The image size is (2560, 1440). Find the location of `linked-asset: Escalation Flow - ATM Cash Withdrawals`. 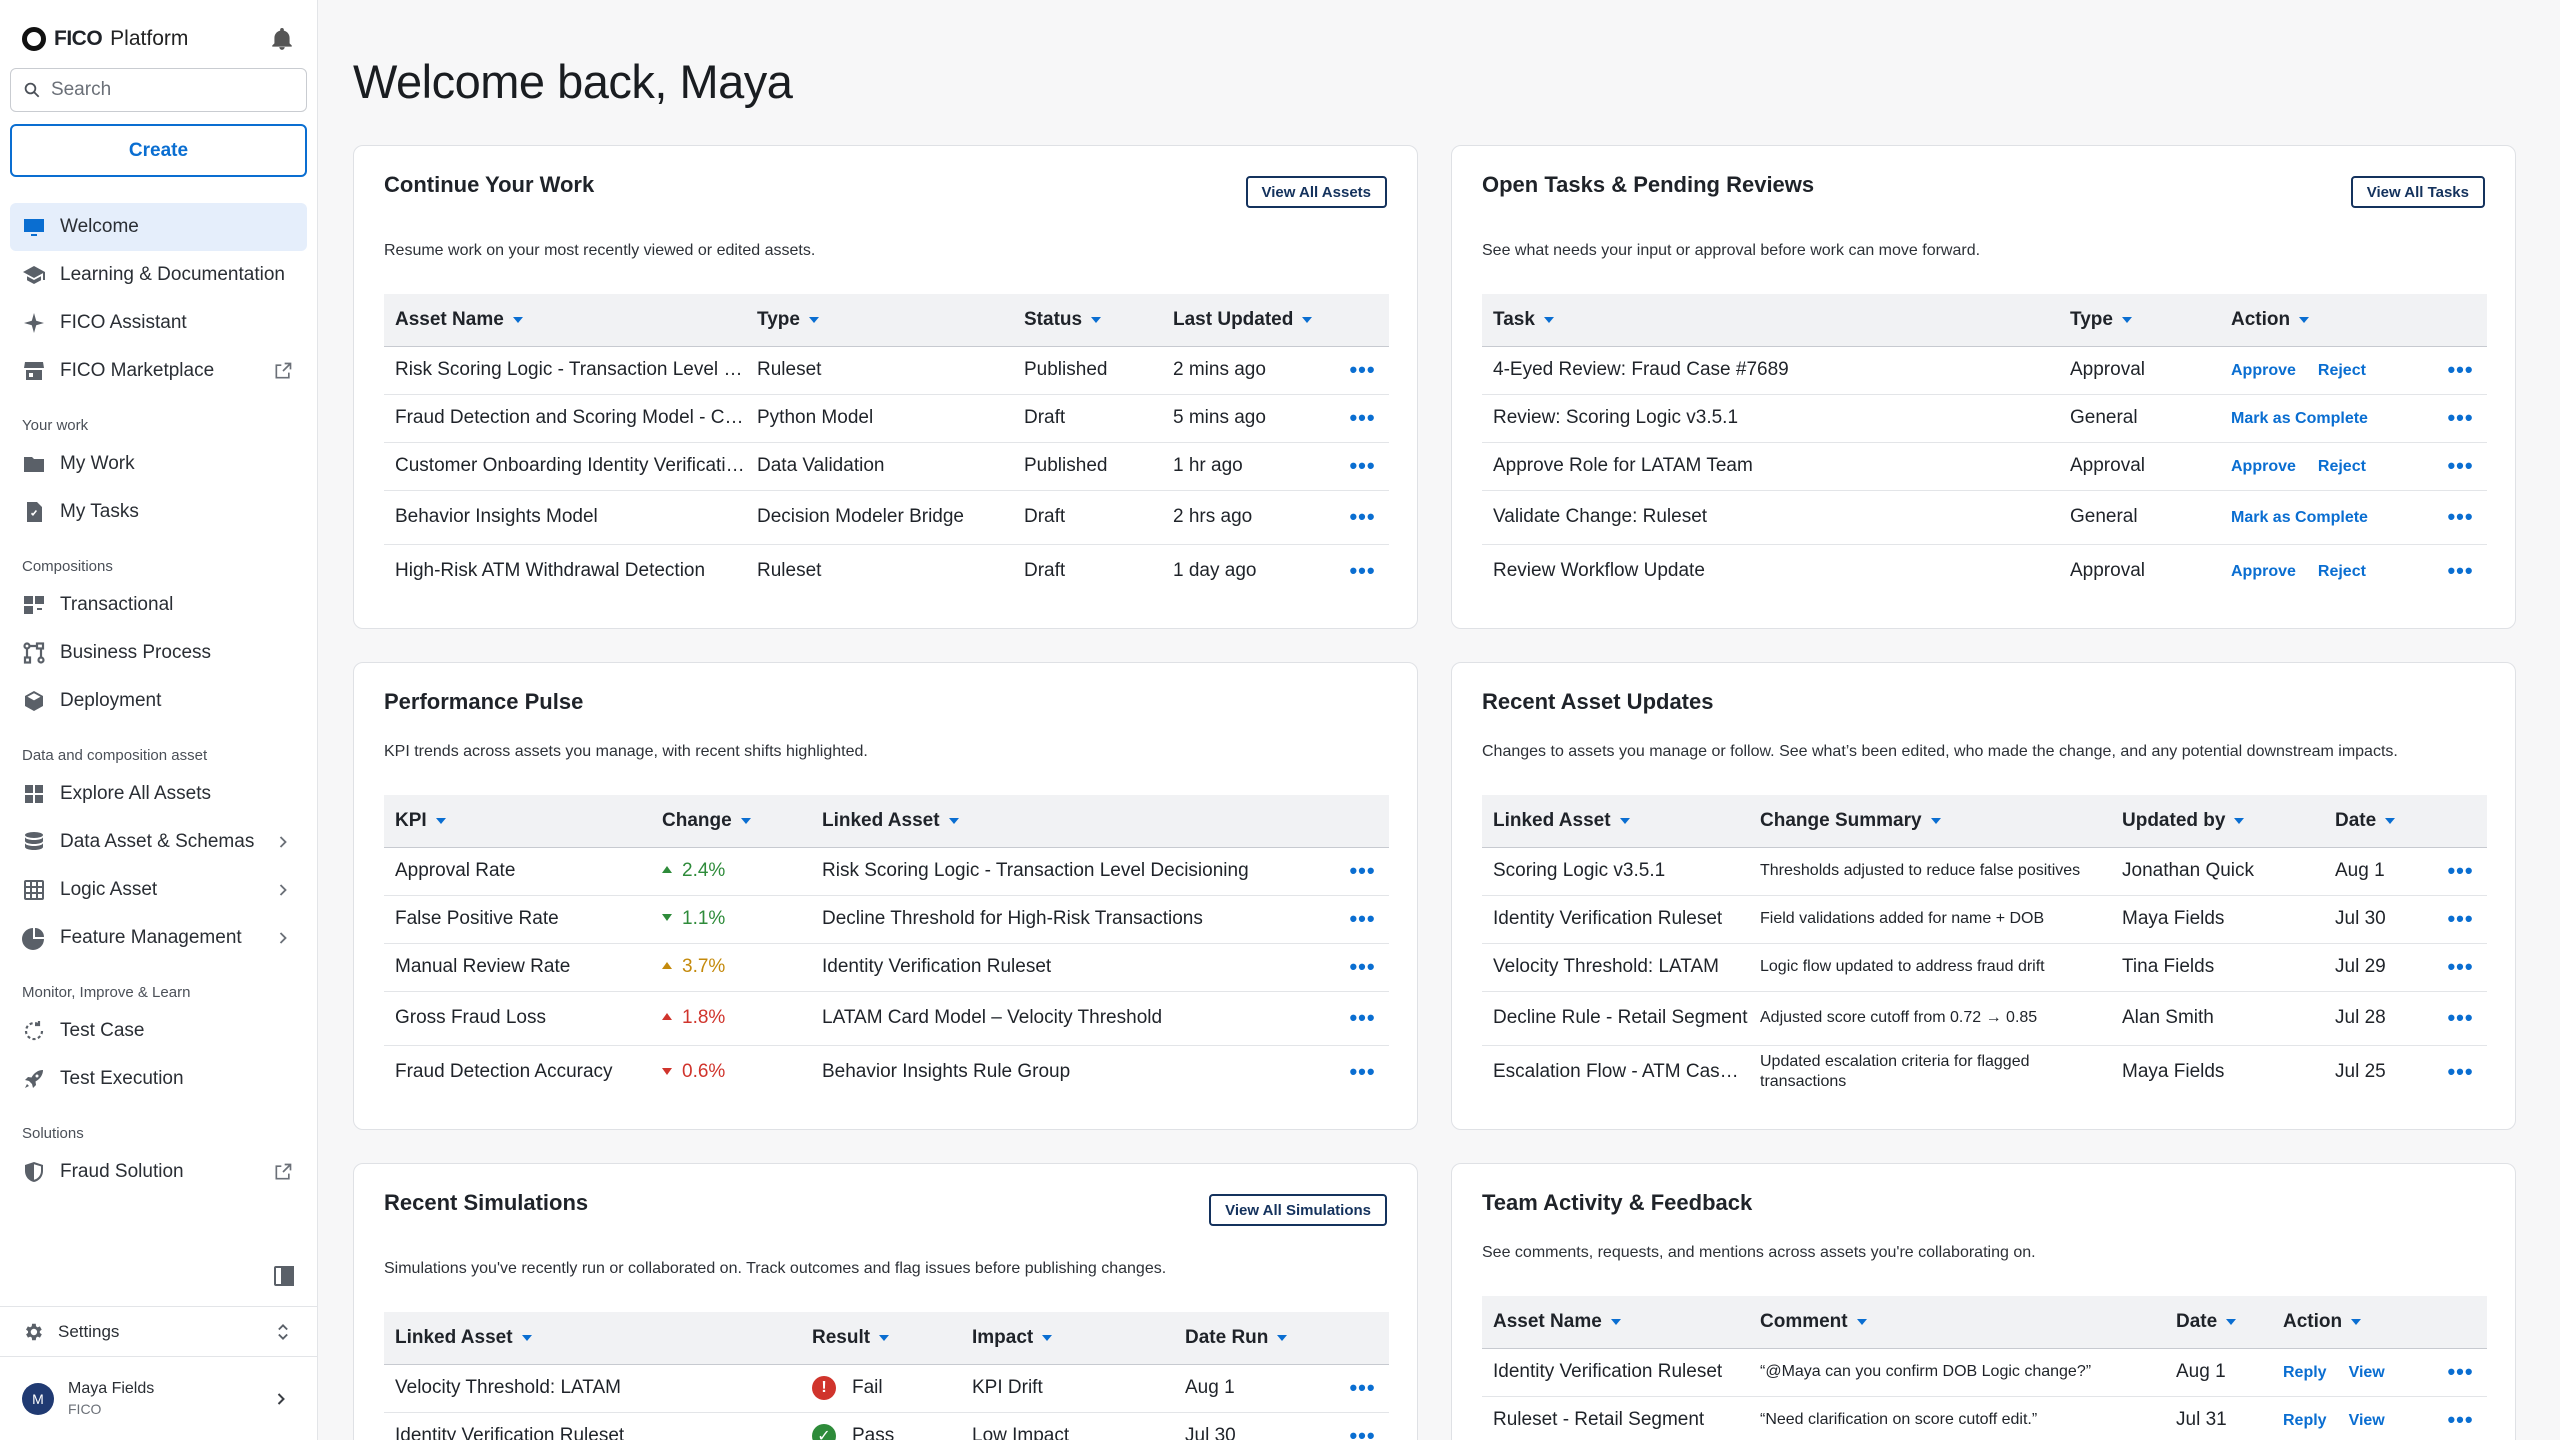

linked-asset: Escalation Flow - ATM Cash Withdrawals is located at coordinates (1615, 1072).